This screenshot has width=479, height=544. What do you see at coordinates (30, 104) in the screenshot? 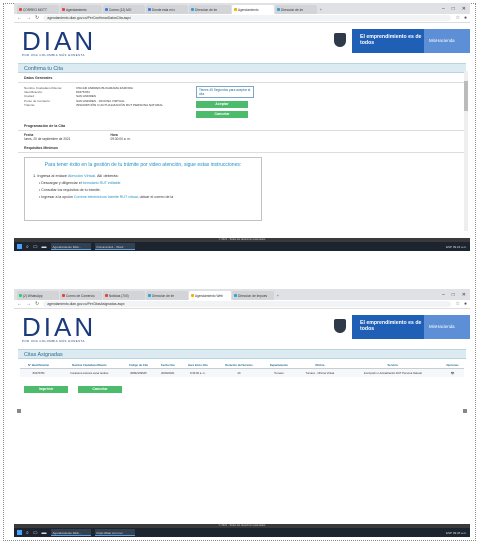
I see `row-label: Trámite:` at bounding box center [30, 104].